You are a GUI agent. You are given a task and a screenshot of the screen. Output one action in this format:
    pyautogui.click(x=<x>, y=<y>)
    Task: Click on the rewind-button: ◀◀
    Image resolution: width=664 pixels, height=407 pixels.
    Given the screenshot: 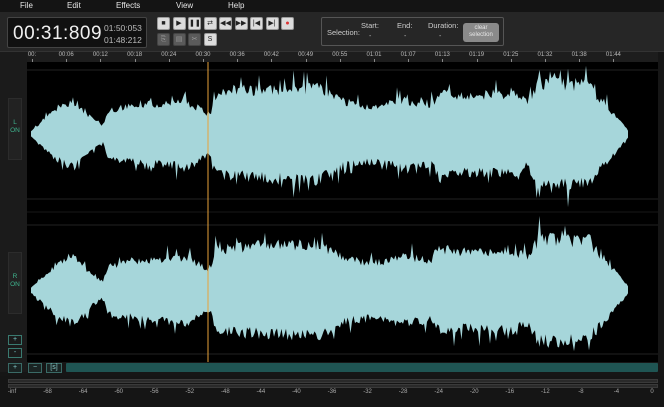 What is the action you would take?
    pyautogui.click(x=225, y=23)
    